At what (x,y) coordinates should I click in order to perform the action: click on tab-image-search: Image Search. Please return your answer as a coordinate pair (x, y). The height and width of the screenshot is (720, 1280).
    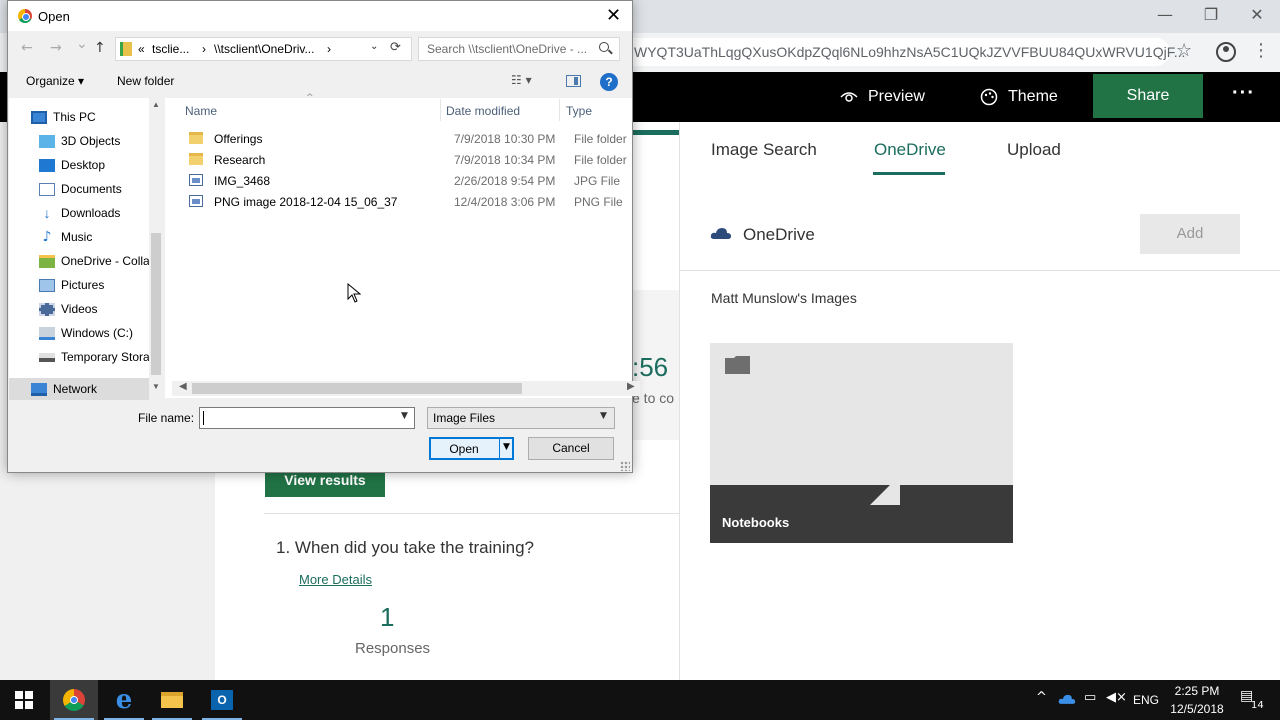
    Looking at the image, I should click on (764, 150).